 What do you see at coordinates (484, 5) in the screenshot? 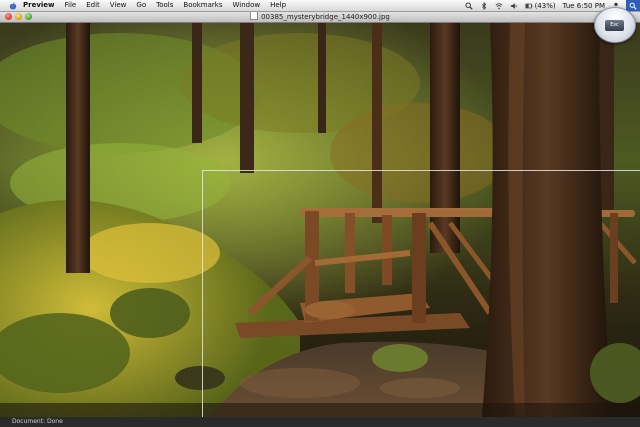
I see `bluetooth-icon` at bounding box center [484, 5].